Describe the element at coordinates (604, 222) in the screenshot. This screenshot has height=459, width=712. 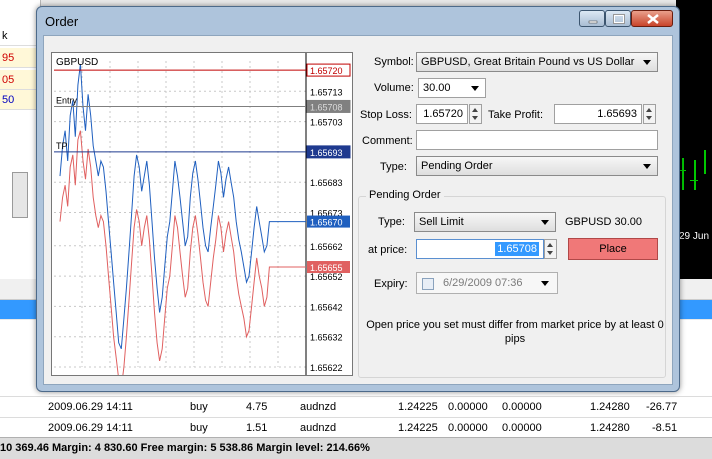
I see `pending-type-info: GBPUSD 30.00` at that location.